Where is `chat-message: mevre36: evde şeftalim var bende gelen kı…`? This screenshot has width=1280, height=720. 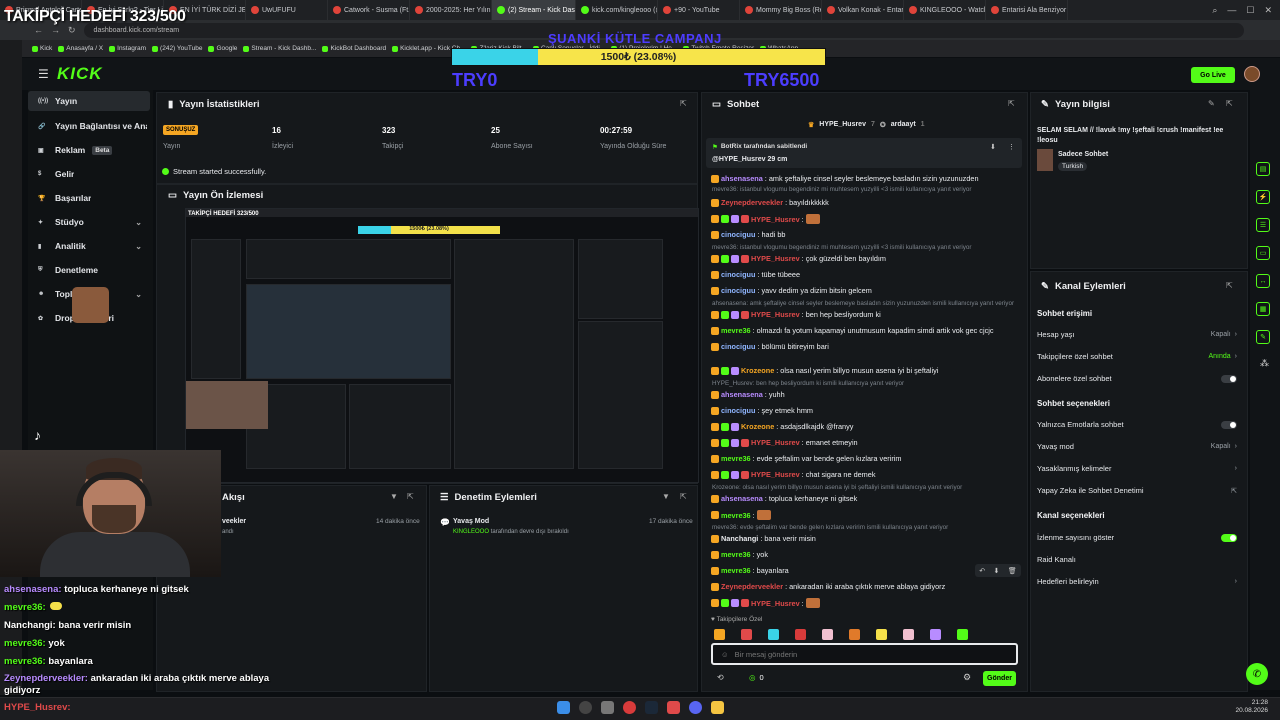
chat-message: mevre36: evde şeftalim var bende gelen kı… is located at coordinates (806, 458).